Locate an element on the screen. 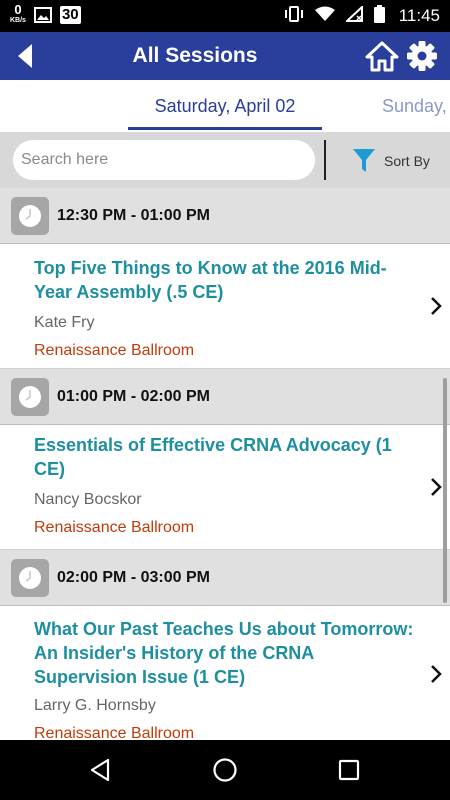 Image resolution: width=450 pixels, height=800 pixels. nav-home-button is located at coordinates (225, 770).